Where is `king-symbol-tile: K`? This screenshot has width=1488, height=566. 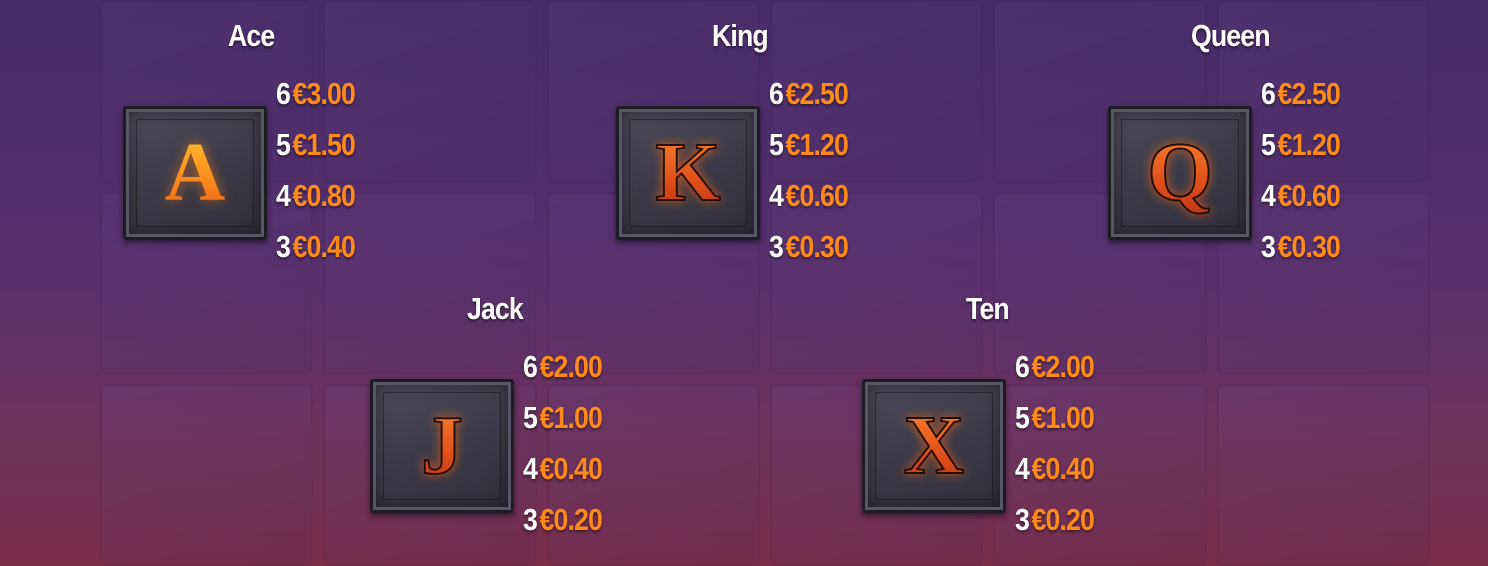 king-symbol-tile: K is located at coordinates (688, 173).